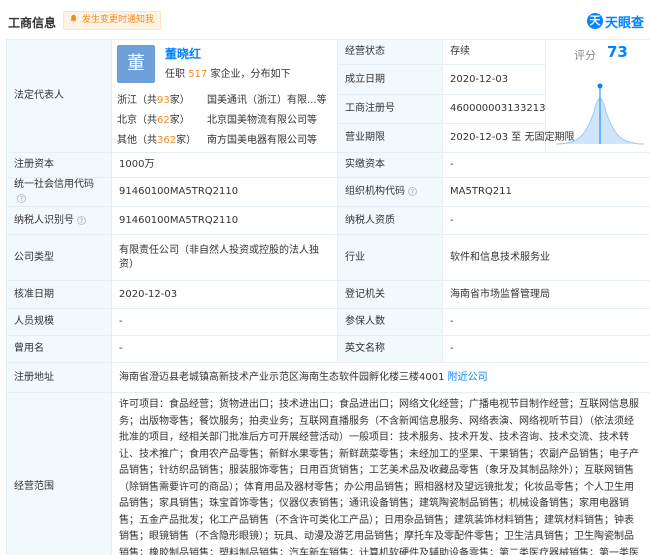 The image size is (650, 555). What do you see at coordinates (267, 100) in the screenshot?
I see `region-company: 国美通讯（浙江）有限...等` at bounding box center [267, 100].